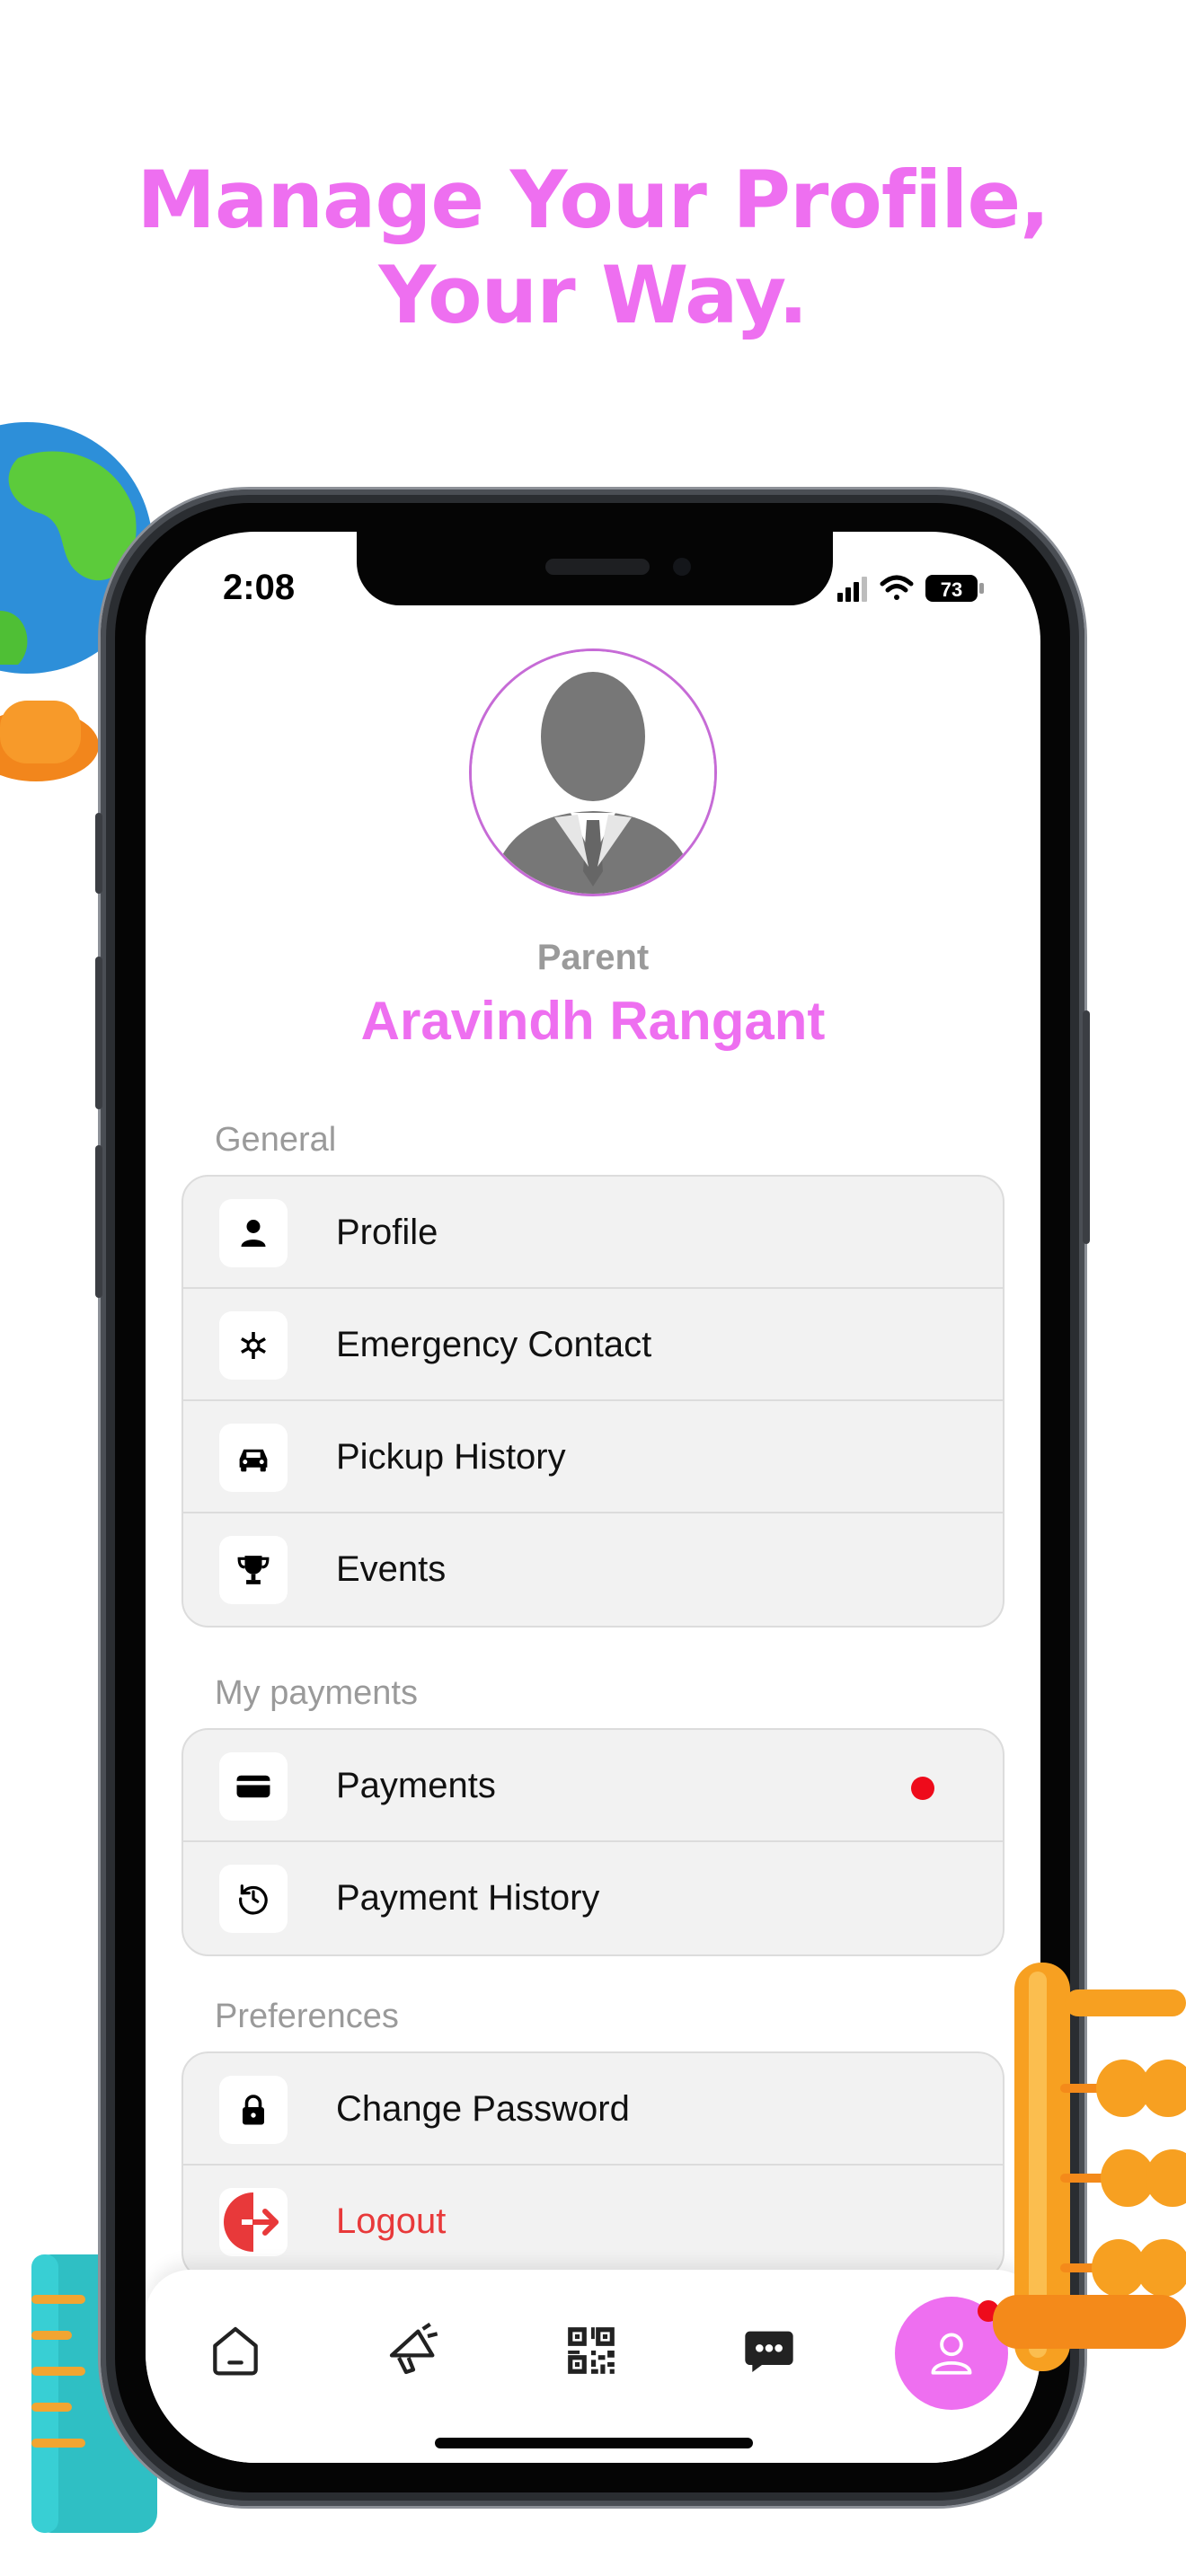 The width and height of the screenshot is (1186, 2576). Describe the element at coordinates (494, 1344) in the screenshot. I see `menu-item-label: Emergency Contact` at that location.